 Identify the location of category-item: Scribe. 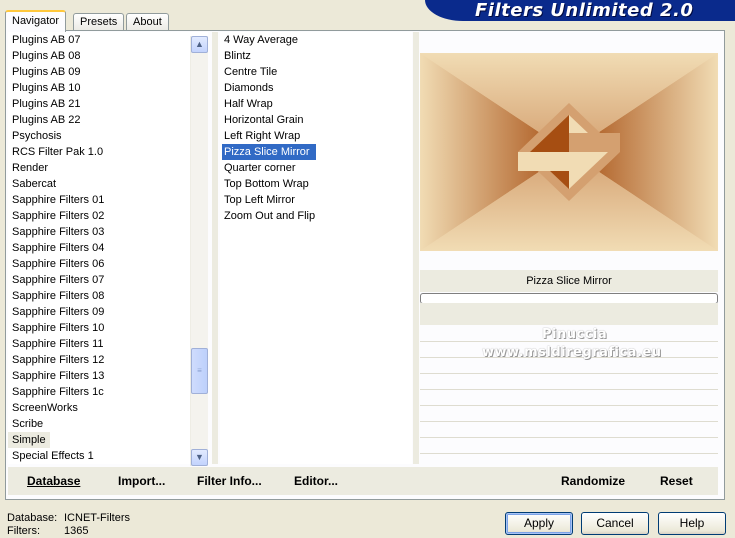
(108, 424).